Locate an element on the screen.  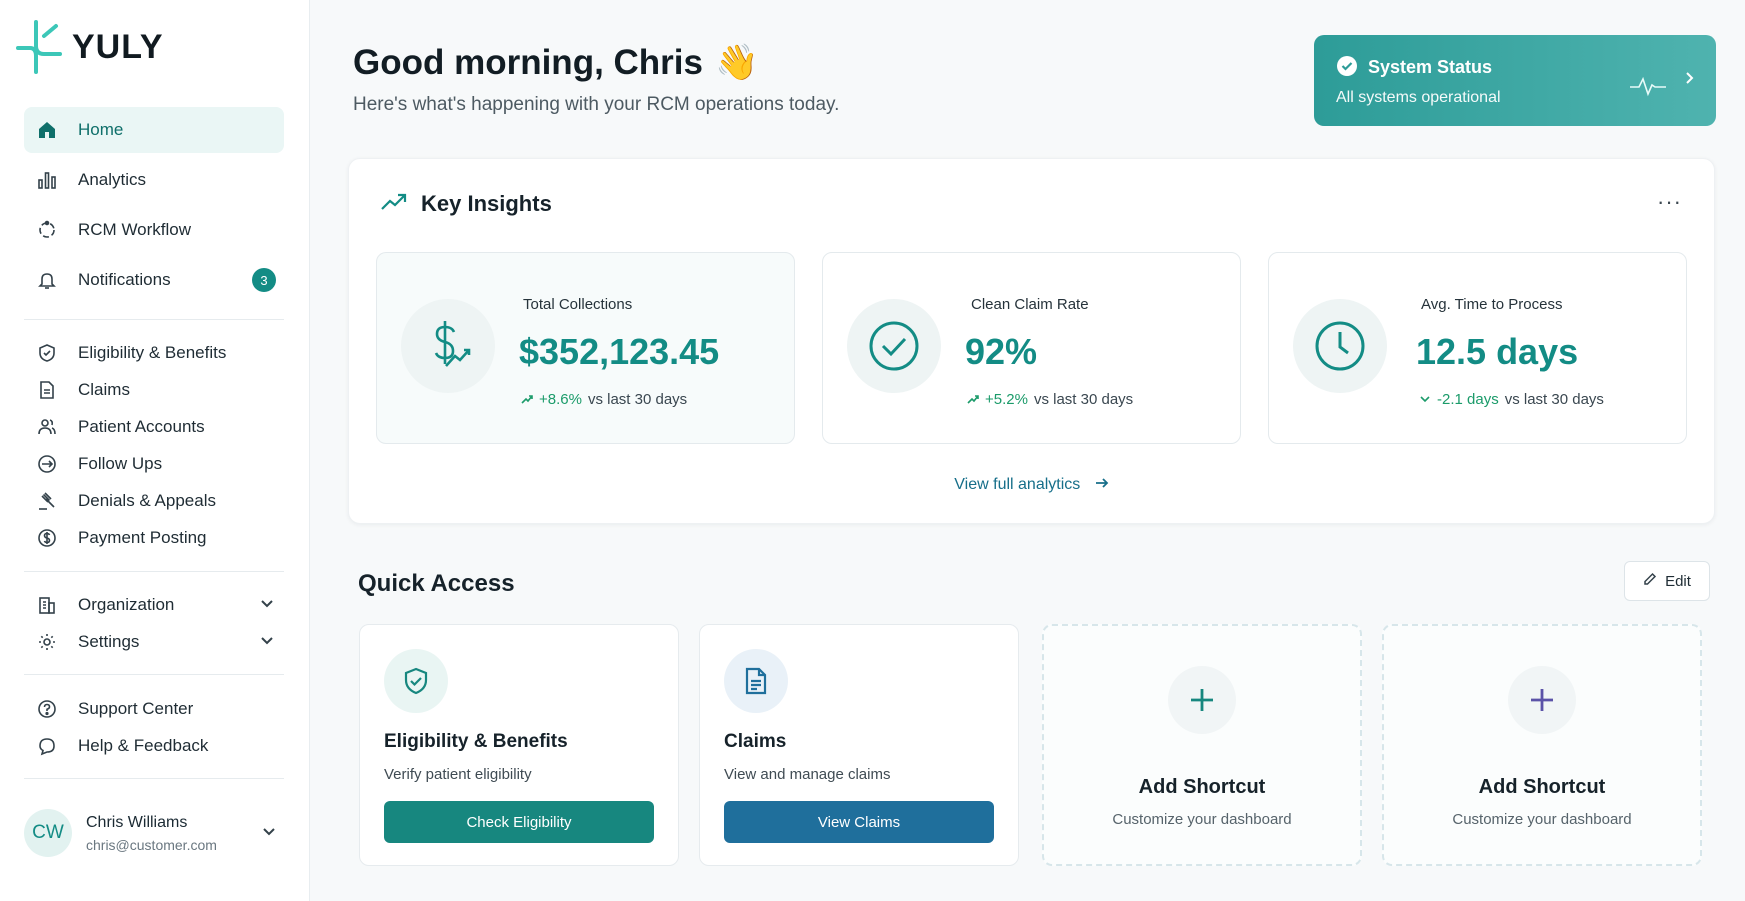
sidebar-item-label: Claims is located at coordinates (104, 389).